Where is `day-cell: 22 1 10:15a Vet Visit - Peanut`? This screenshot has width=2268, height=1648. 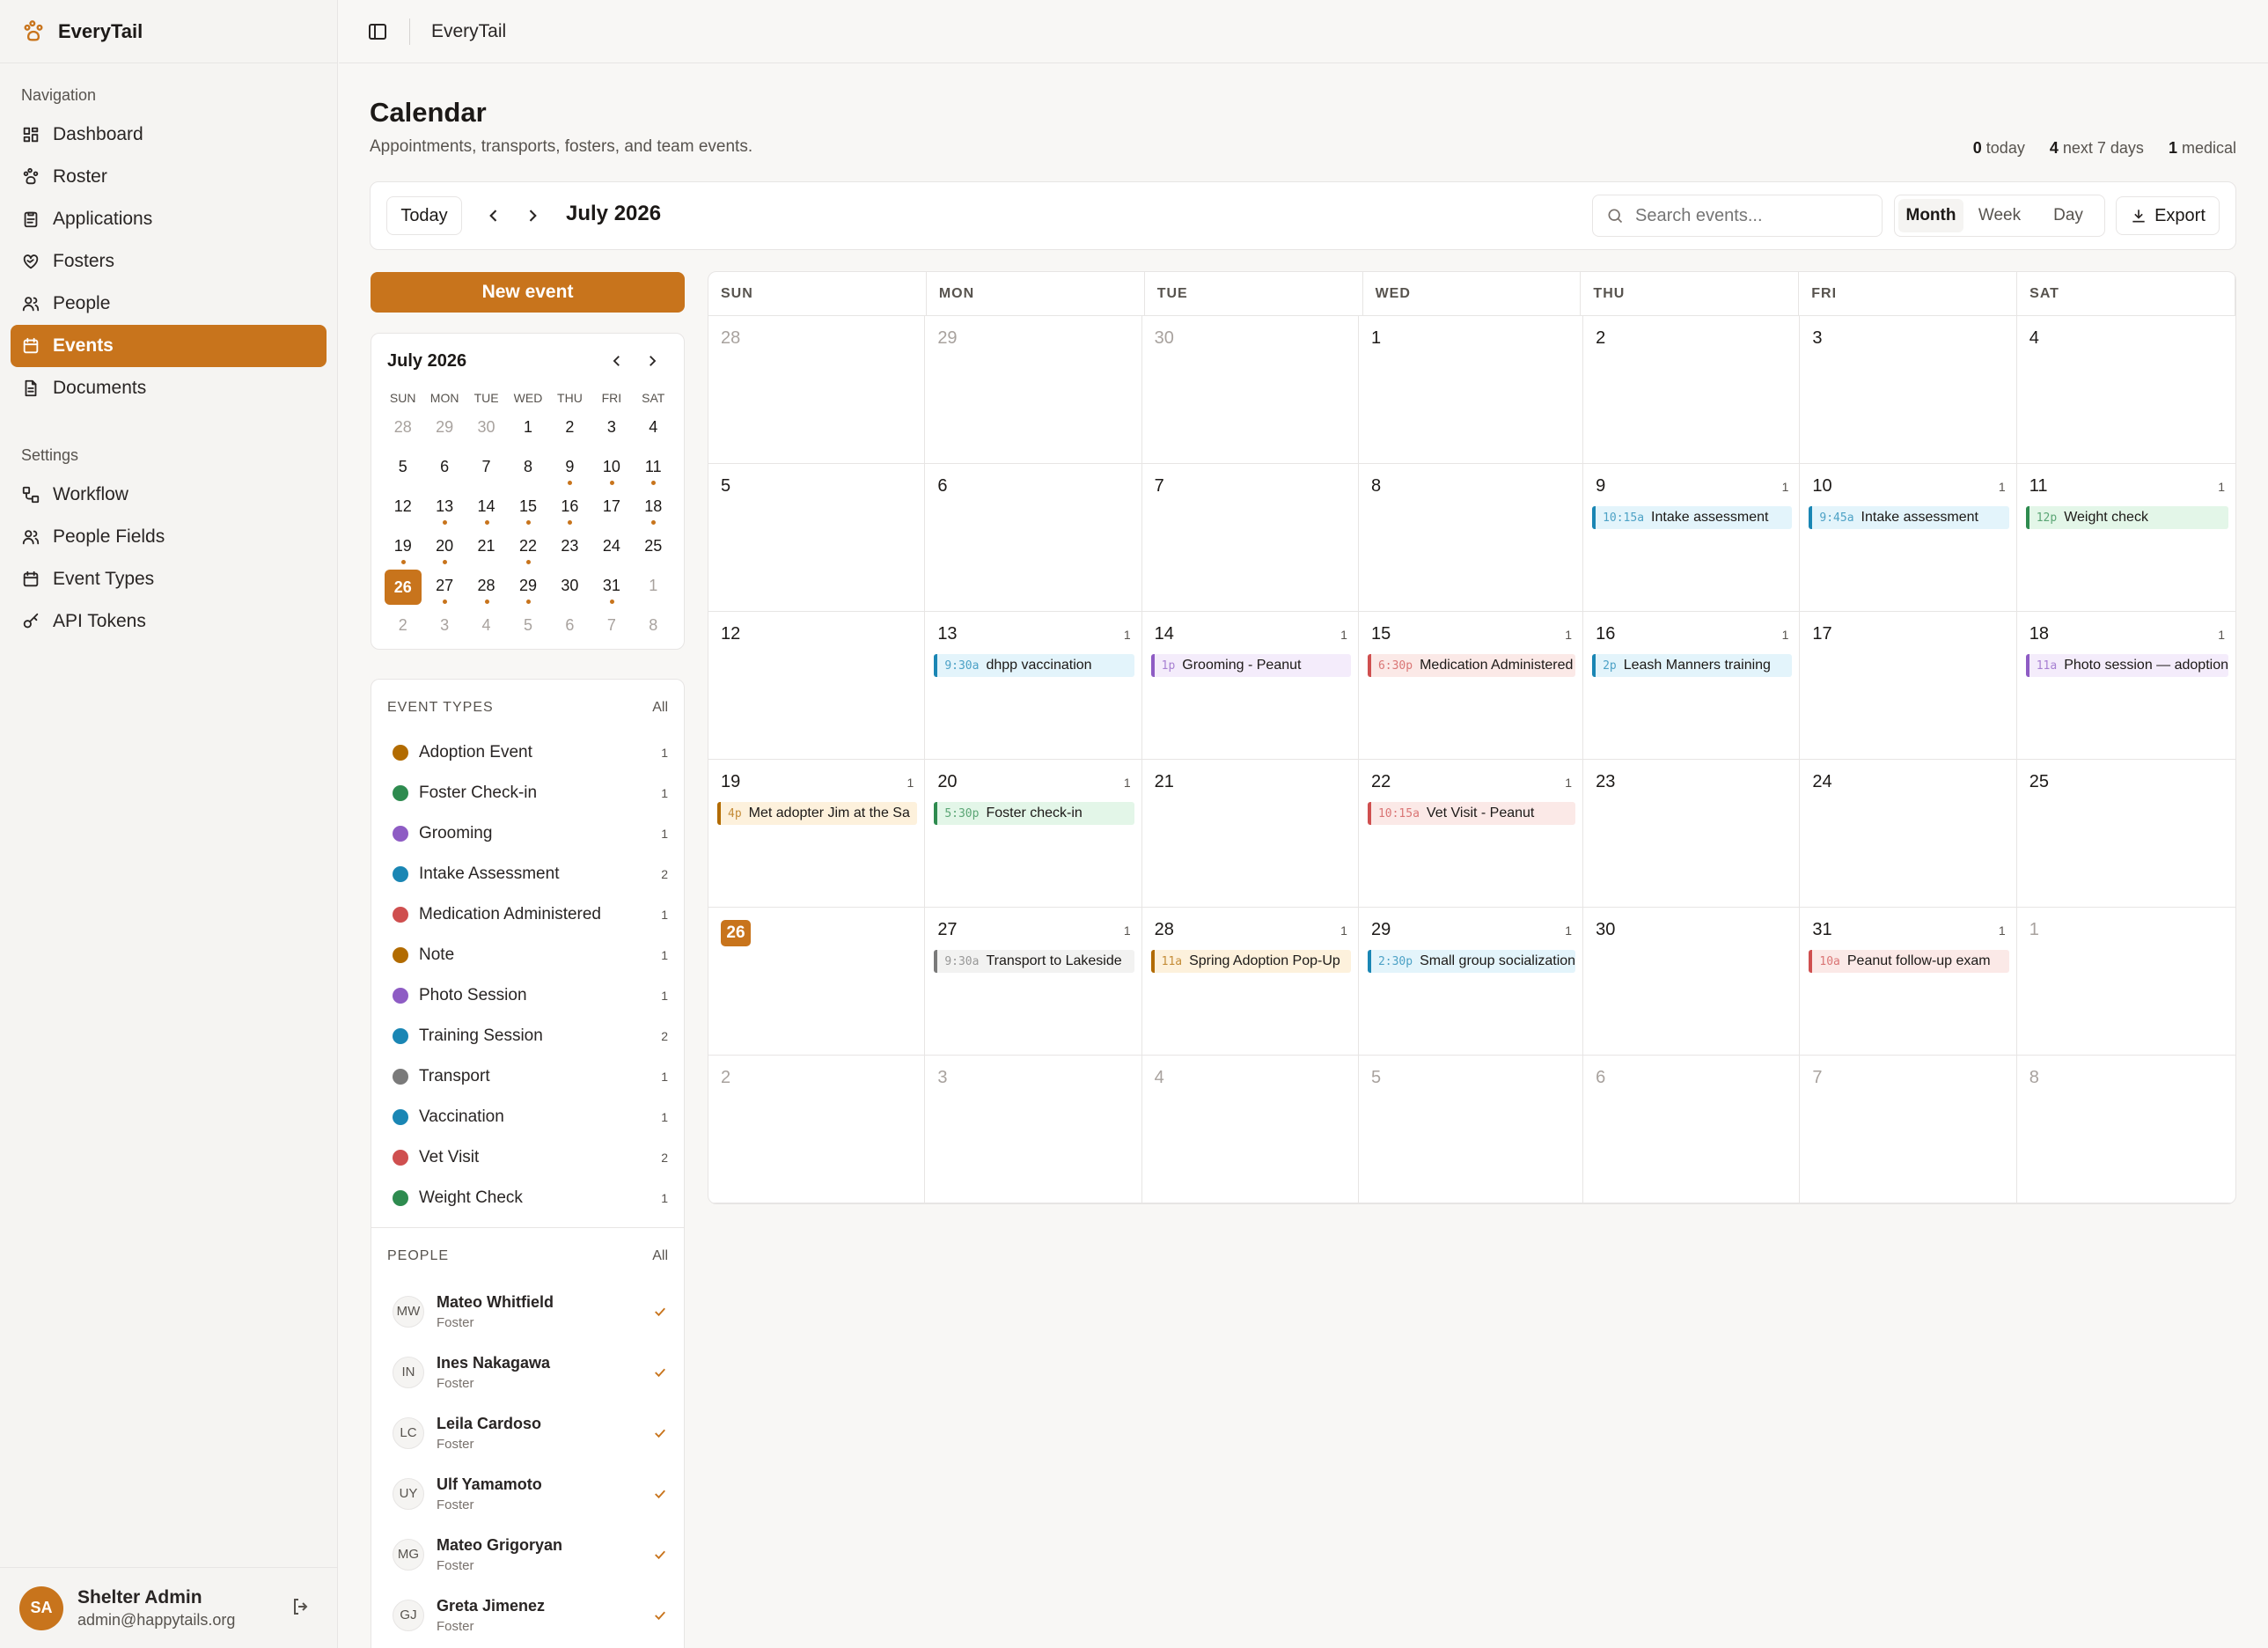
day-cell: 22 1 10:15a Vet Visit - Peanut is located at coordinates (1471, 834).